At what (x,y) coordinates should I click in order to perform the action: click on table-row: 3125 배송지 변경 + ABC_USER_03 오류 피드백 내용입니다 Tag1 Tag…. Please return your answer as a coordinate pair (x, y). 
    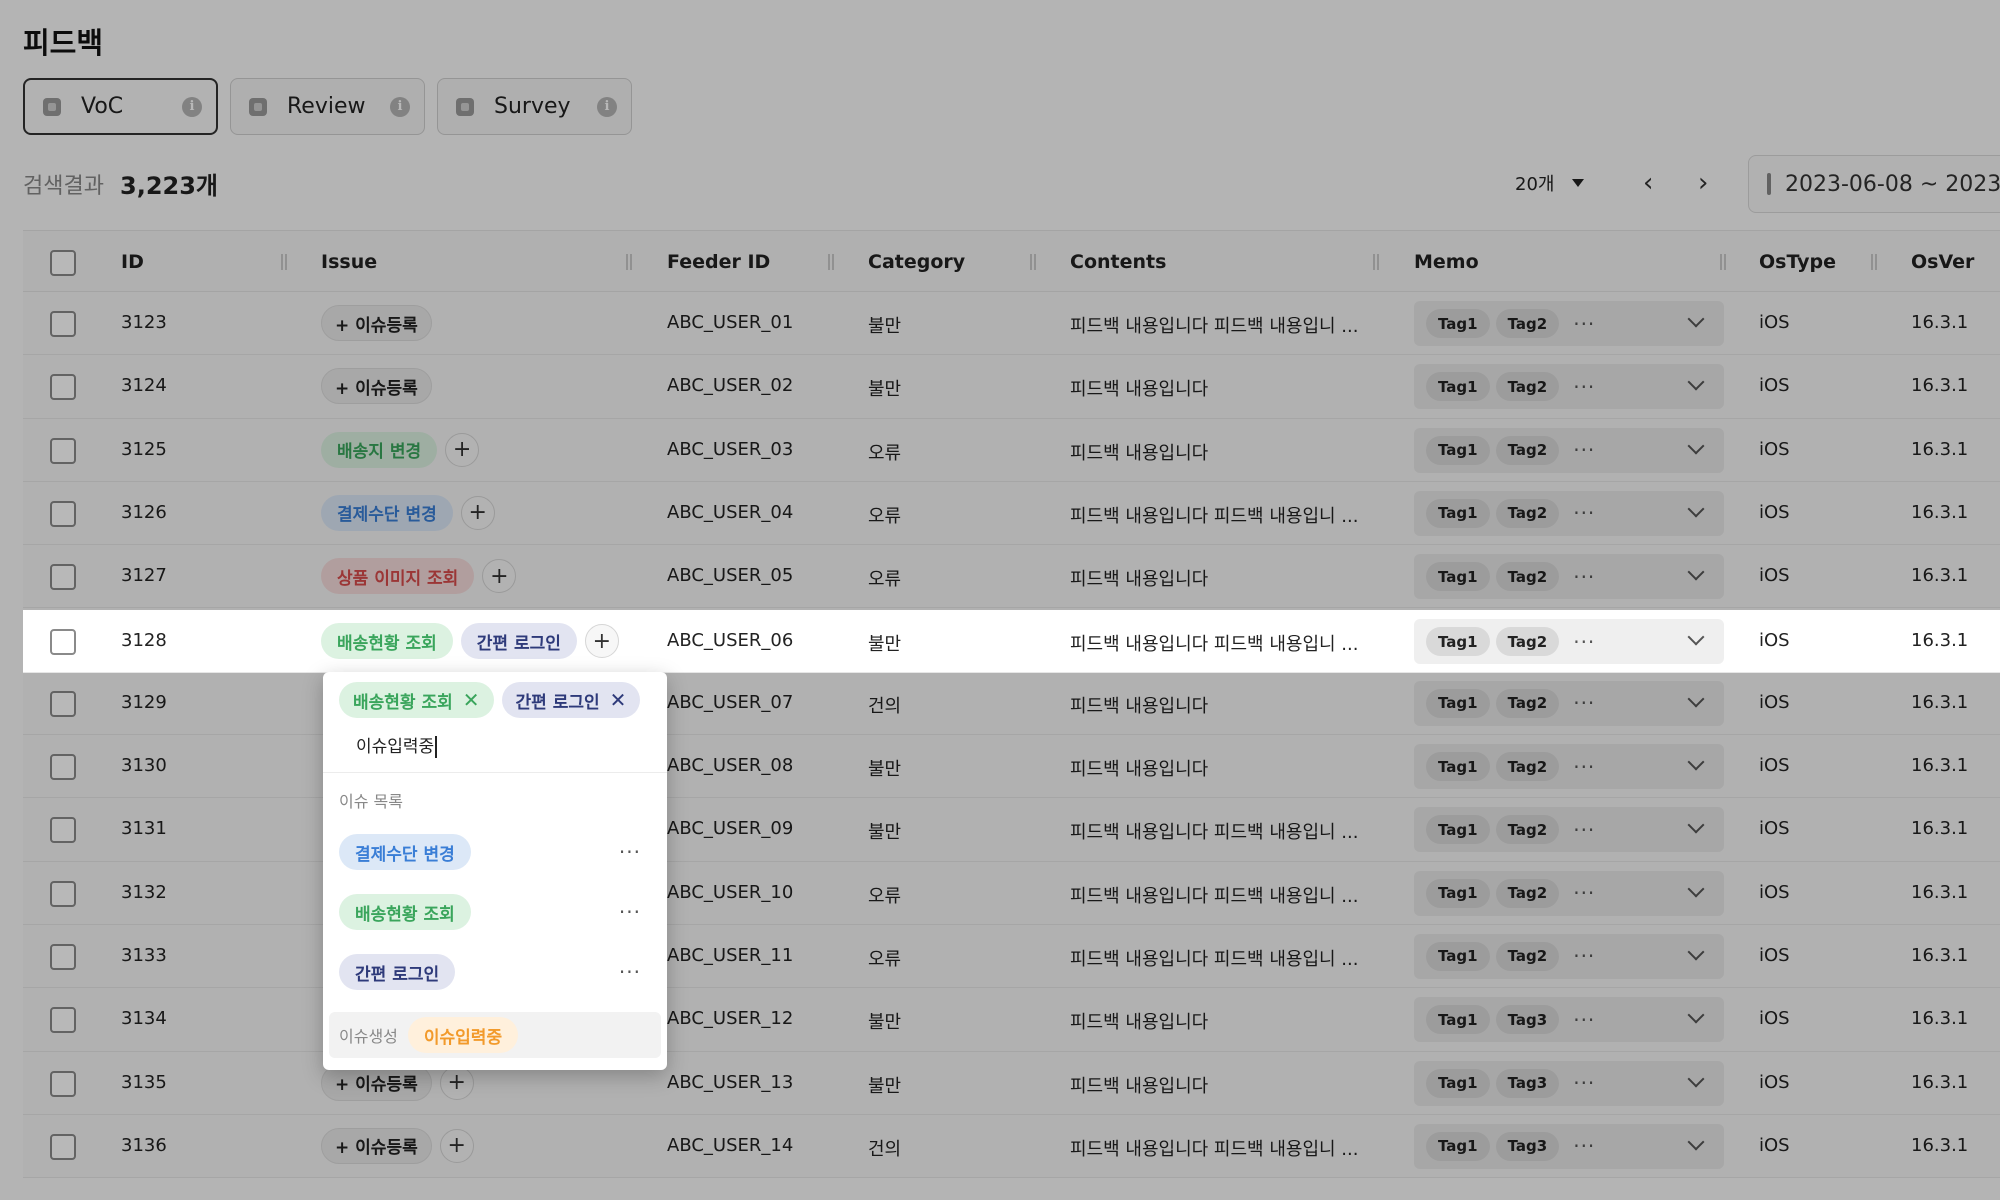
    Looking at the image, I should click on (1011, 450).